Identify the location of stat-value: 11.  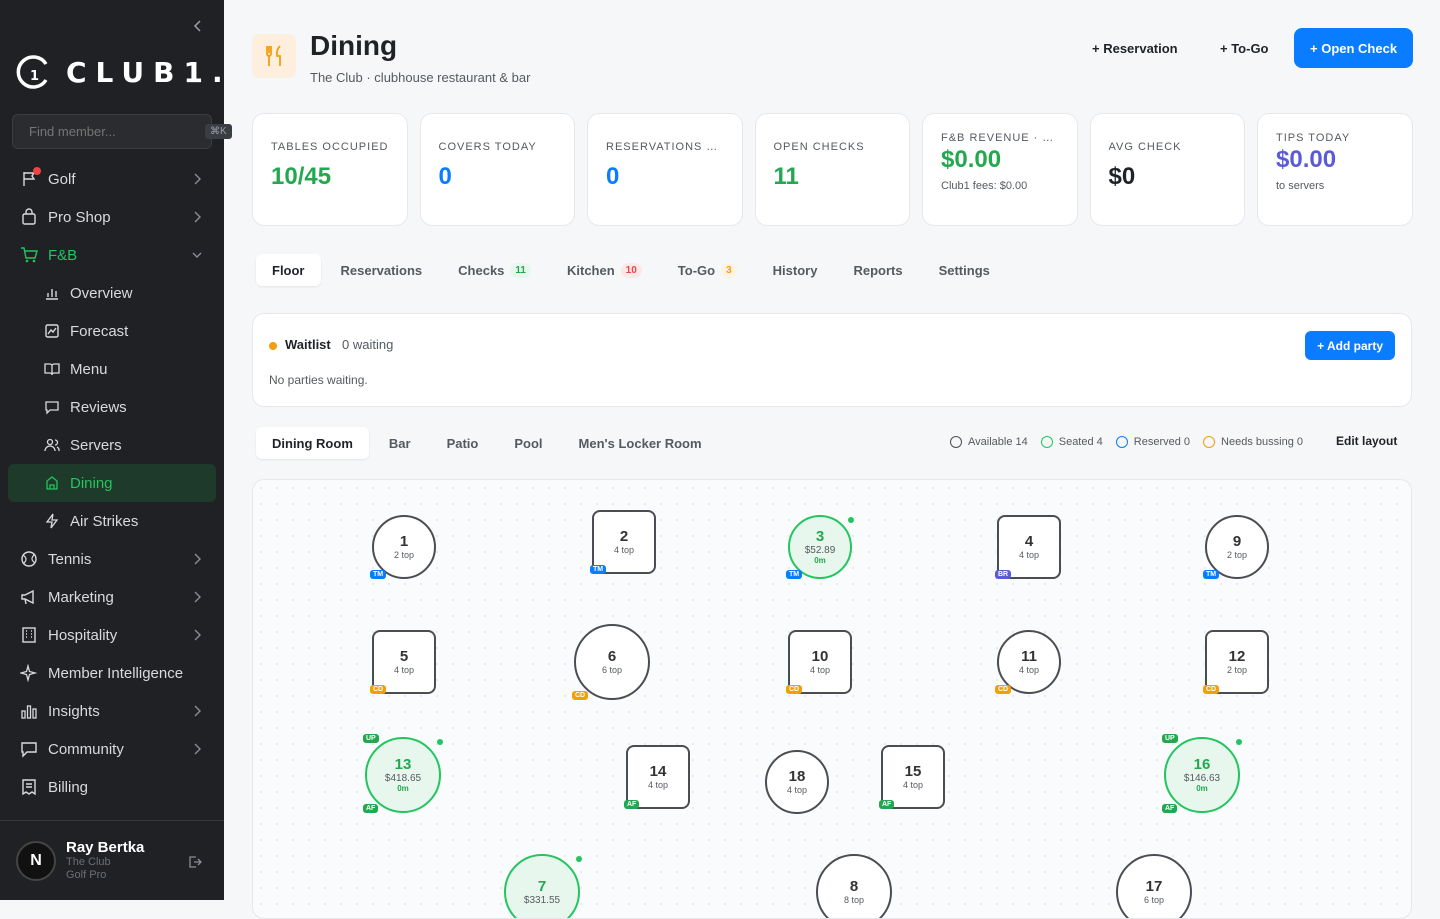
(786, 176).